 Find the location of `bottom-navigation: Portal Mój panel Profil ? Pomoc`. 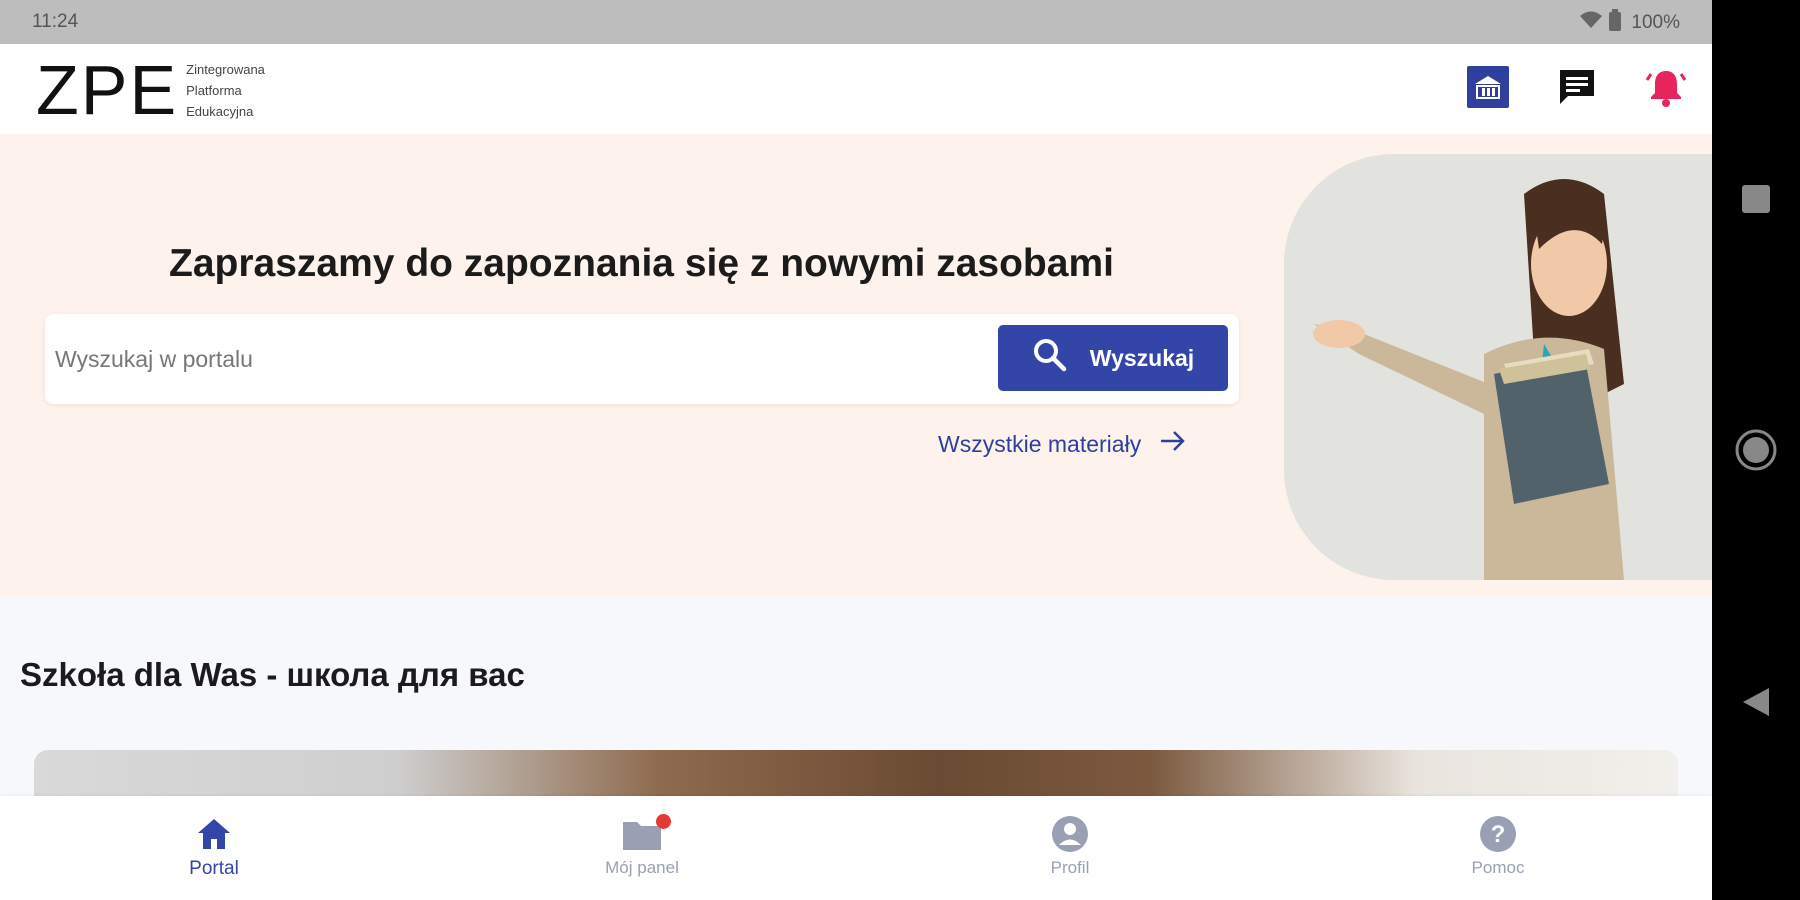

bottom-navigation: Portal Mój panel Profil ? Pomoc is located at coordinates (856, 848).